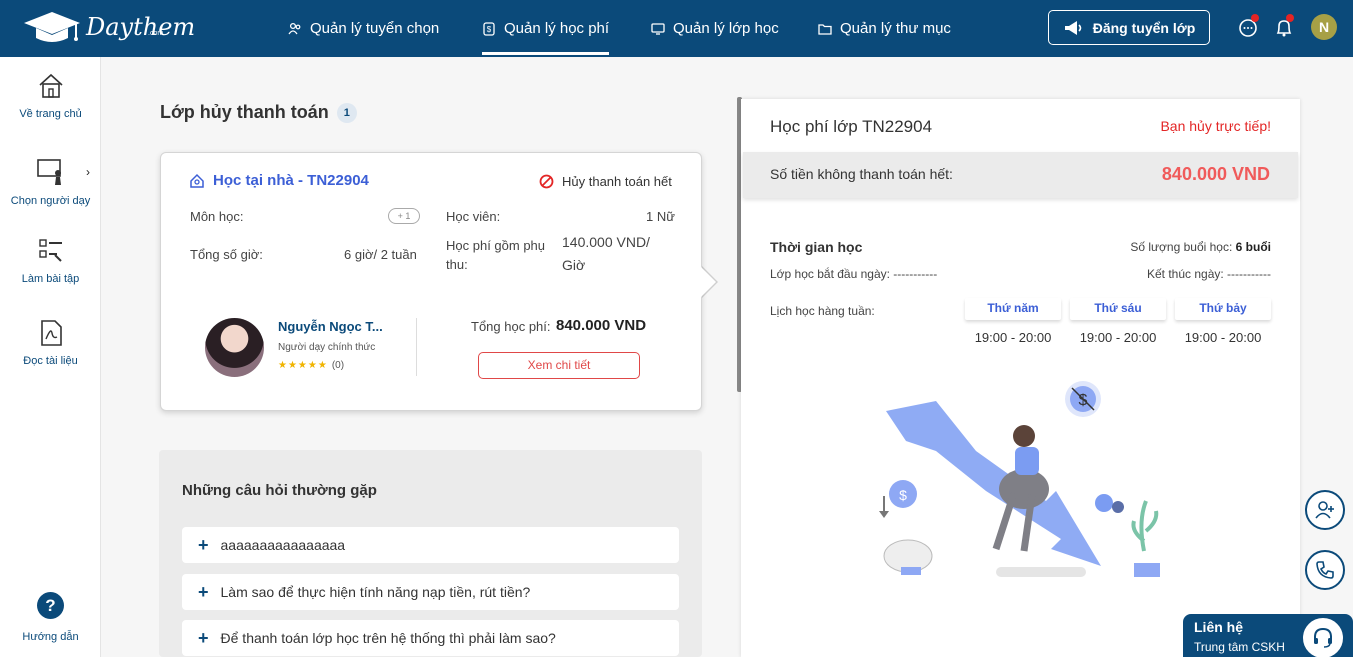 The height and width of the screenshot is (657, 1353). I want to click on fee-value-2: Giờ, so click(574, 265).